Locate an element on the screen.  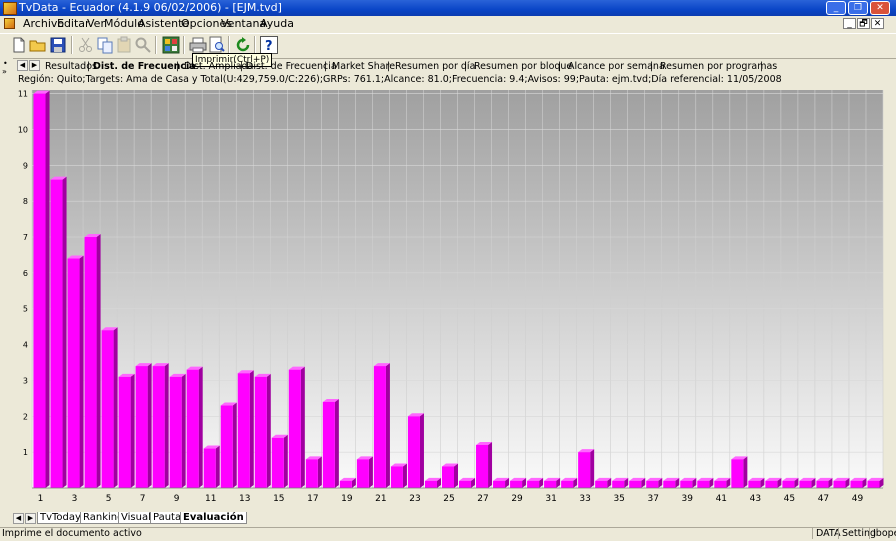
x-tick-label: 19 is located at coordinates (347, 499).